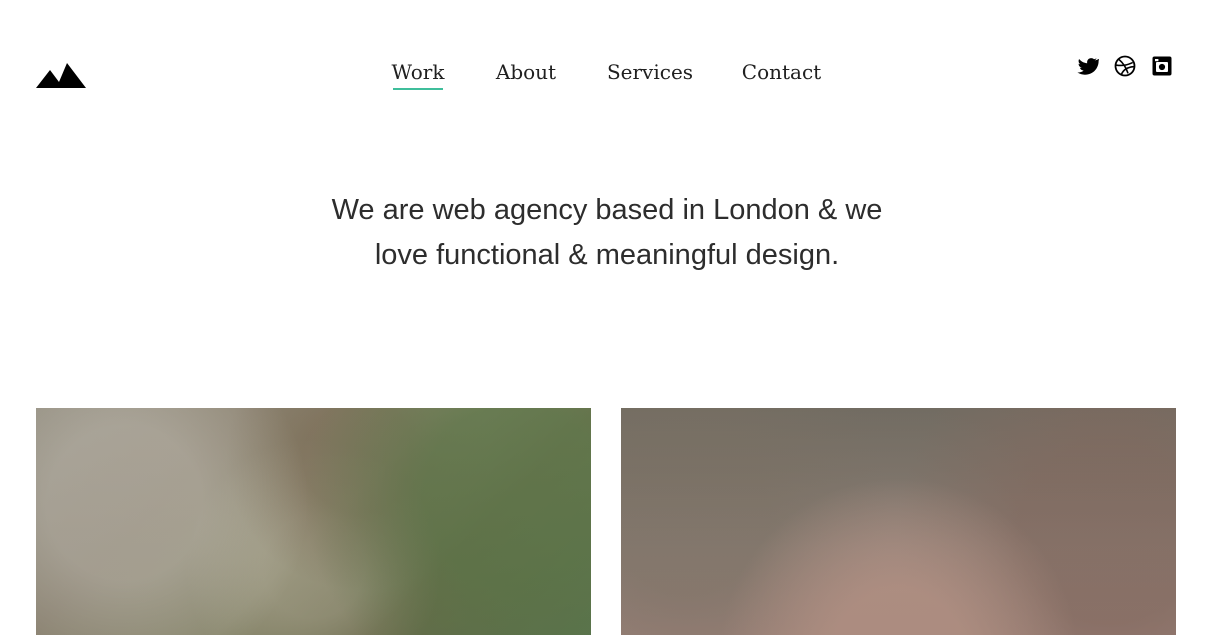 The height and width of the screenshot is (635, 1214). What do you see at coordinates (607, 255) in the screenshot?
I see `hero-line-2: love functional & meaningful design.` at bounding box center [607, 255].